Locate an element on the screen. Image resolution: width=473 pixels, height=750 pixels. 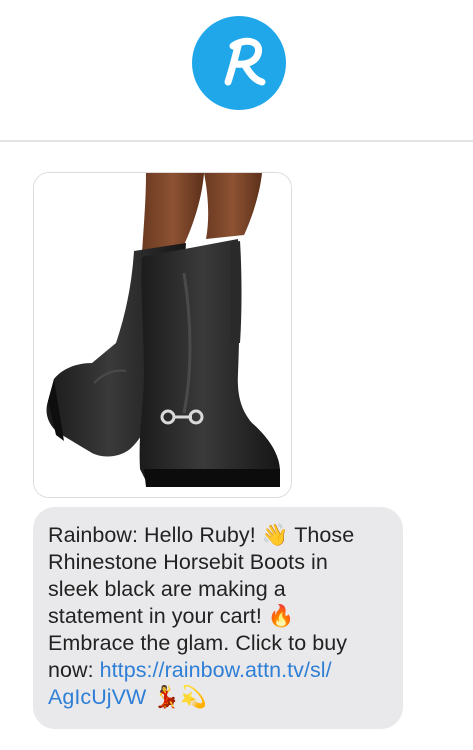
shortlink-part-1: https://rainbow.attn.tv/sl/ is located at coordinates (216, 670).